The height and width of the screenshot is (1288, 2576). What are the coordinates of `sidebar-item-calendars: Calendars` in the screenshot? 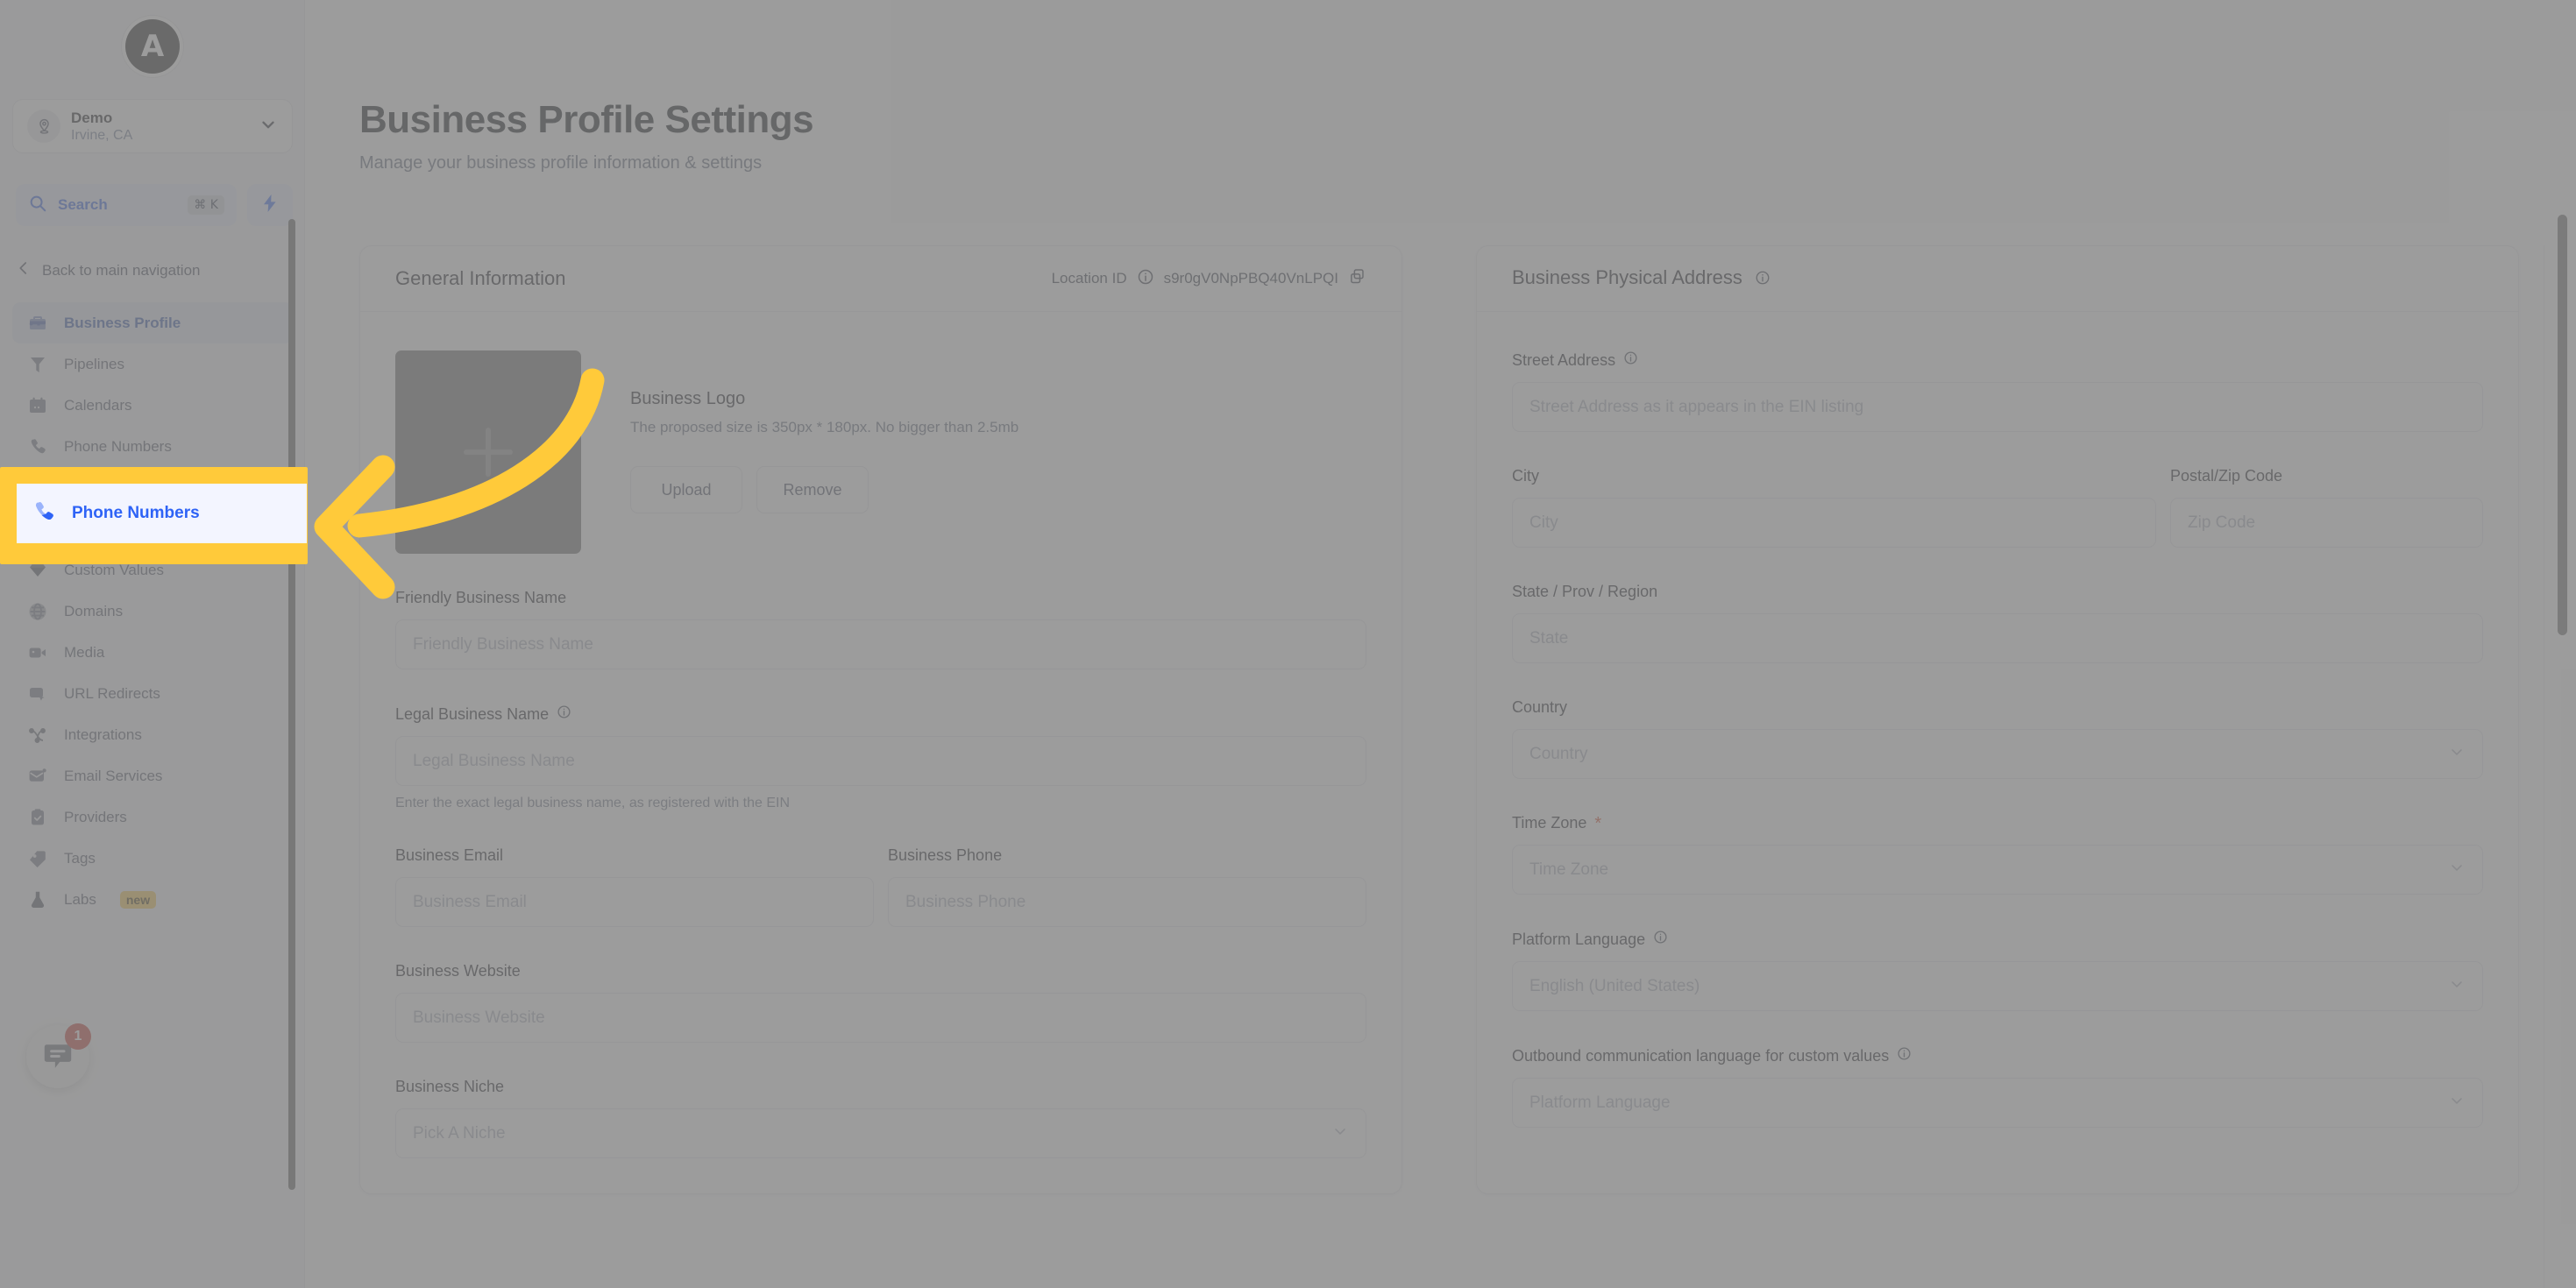 It's located at (152, 405).